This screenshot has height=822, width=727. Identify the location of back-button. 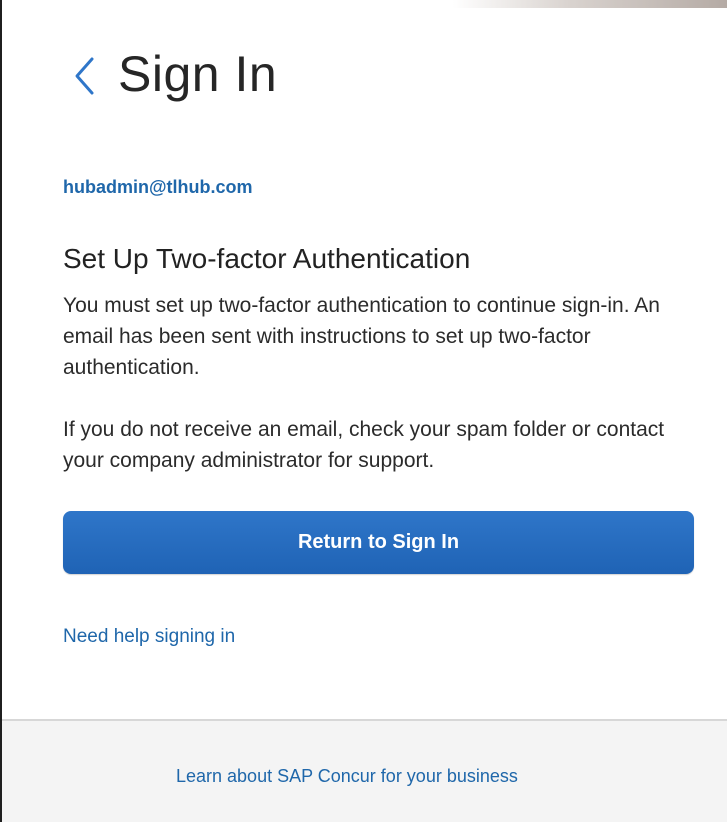
(84, 76).